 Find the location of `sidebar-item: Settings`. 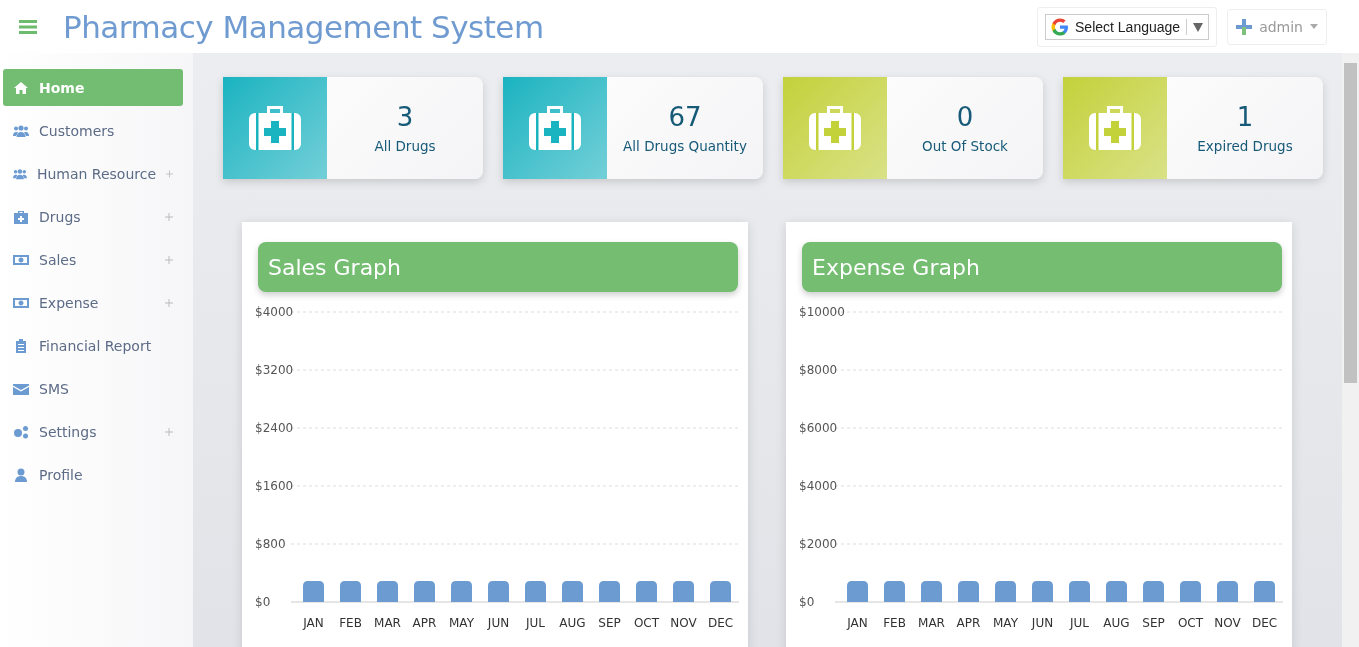

sidebar-item: Settings is located at coordinates (93, 431).